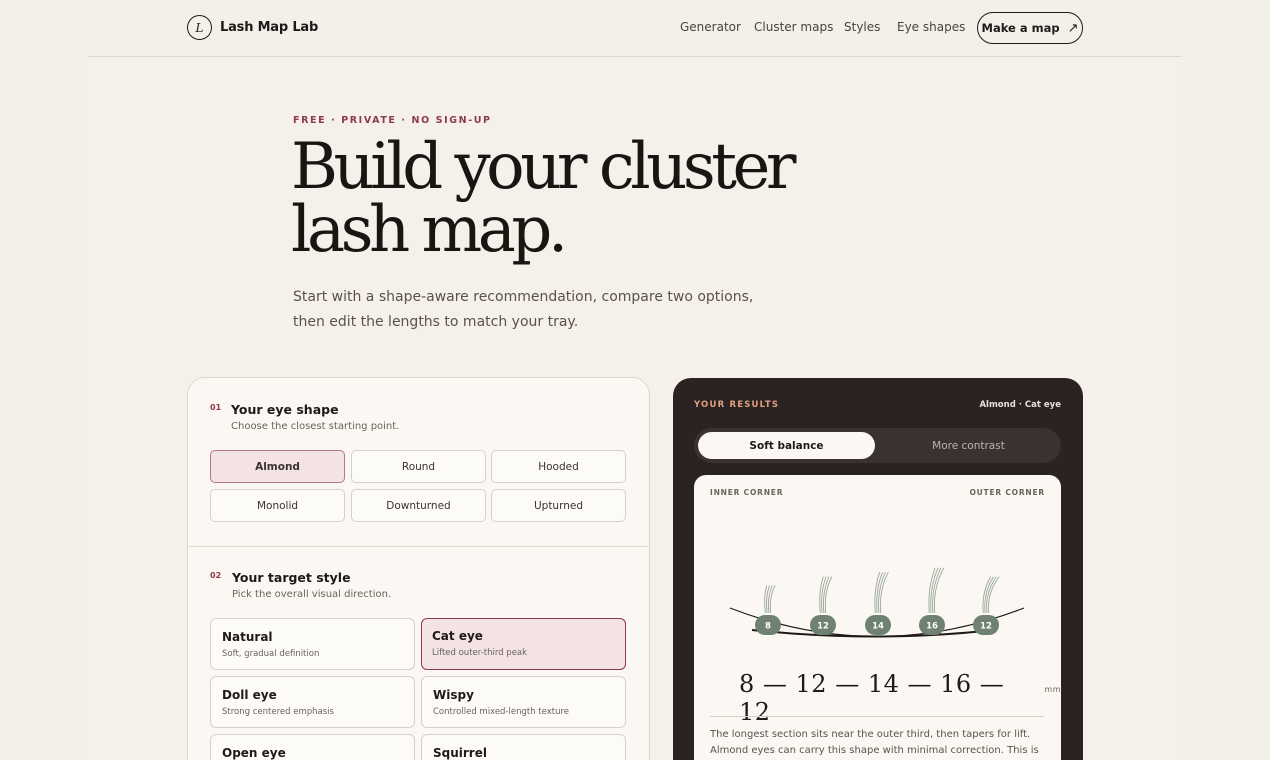 The height and width of the screenshot is (760, 1270). Describe the element at coordinates (558, 505) in the screenshot. I see `shape-option-upturned: Upturned` at that location.